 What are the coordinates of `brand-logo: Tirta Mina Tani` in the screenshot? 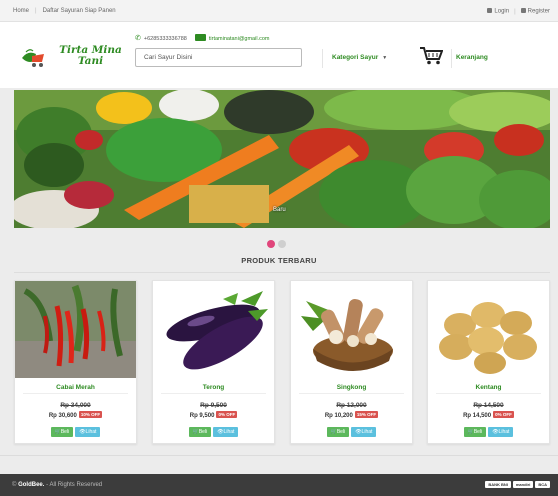 It's located at (79, 58).